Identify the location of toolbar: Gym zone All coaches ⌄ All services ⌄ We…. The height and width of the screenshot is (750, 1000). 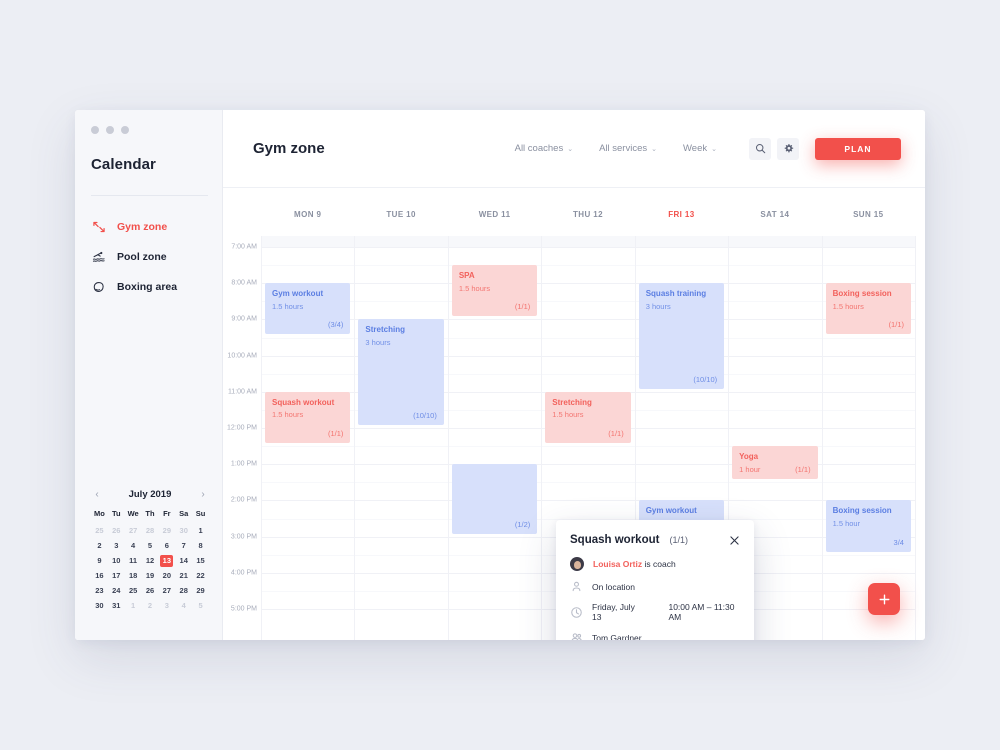
(574, 149).